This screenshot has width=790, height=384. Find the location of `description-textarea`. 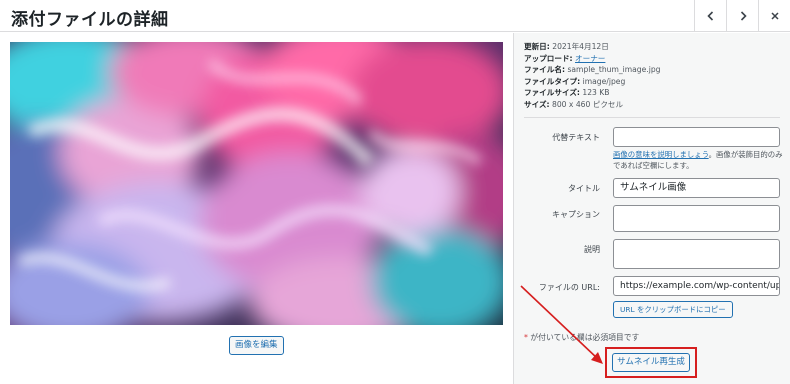

description-textarea is located at coordinates (696, 254).